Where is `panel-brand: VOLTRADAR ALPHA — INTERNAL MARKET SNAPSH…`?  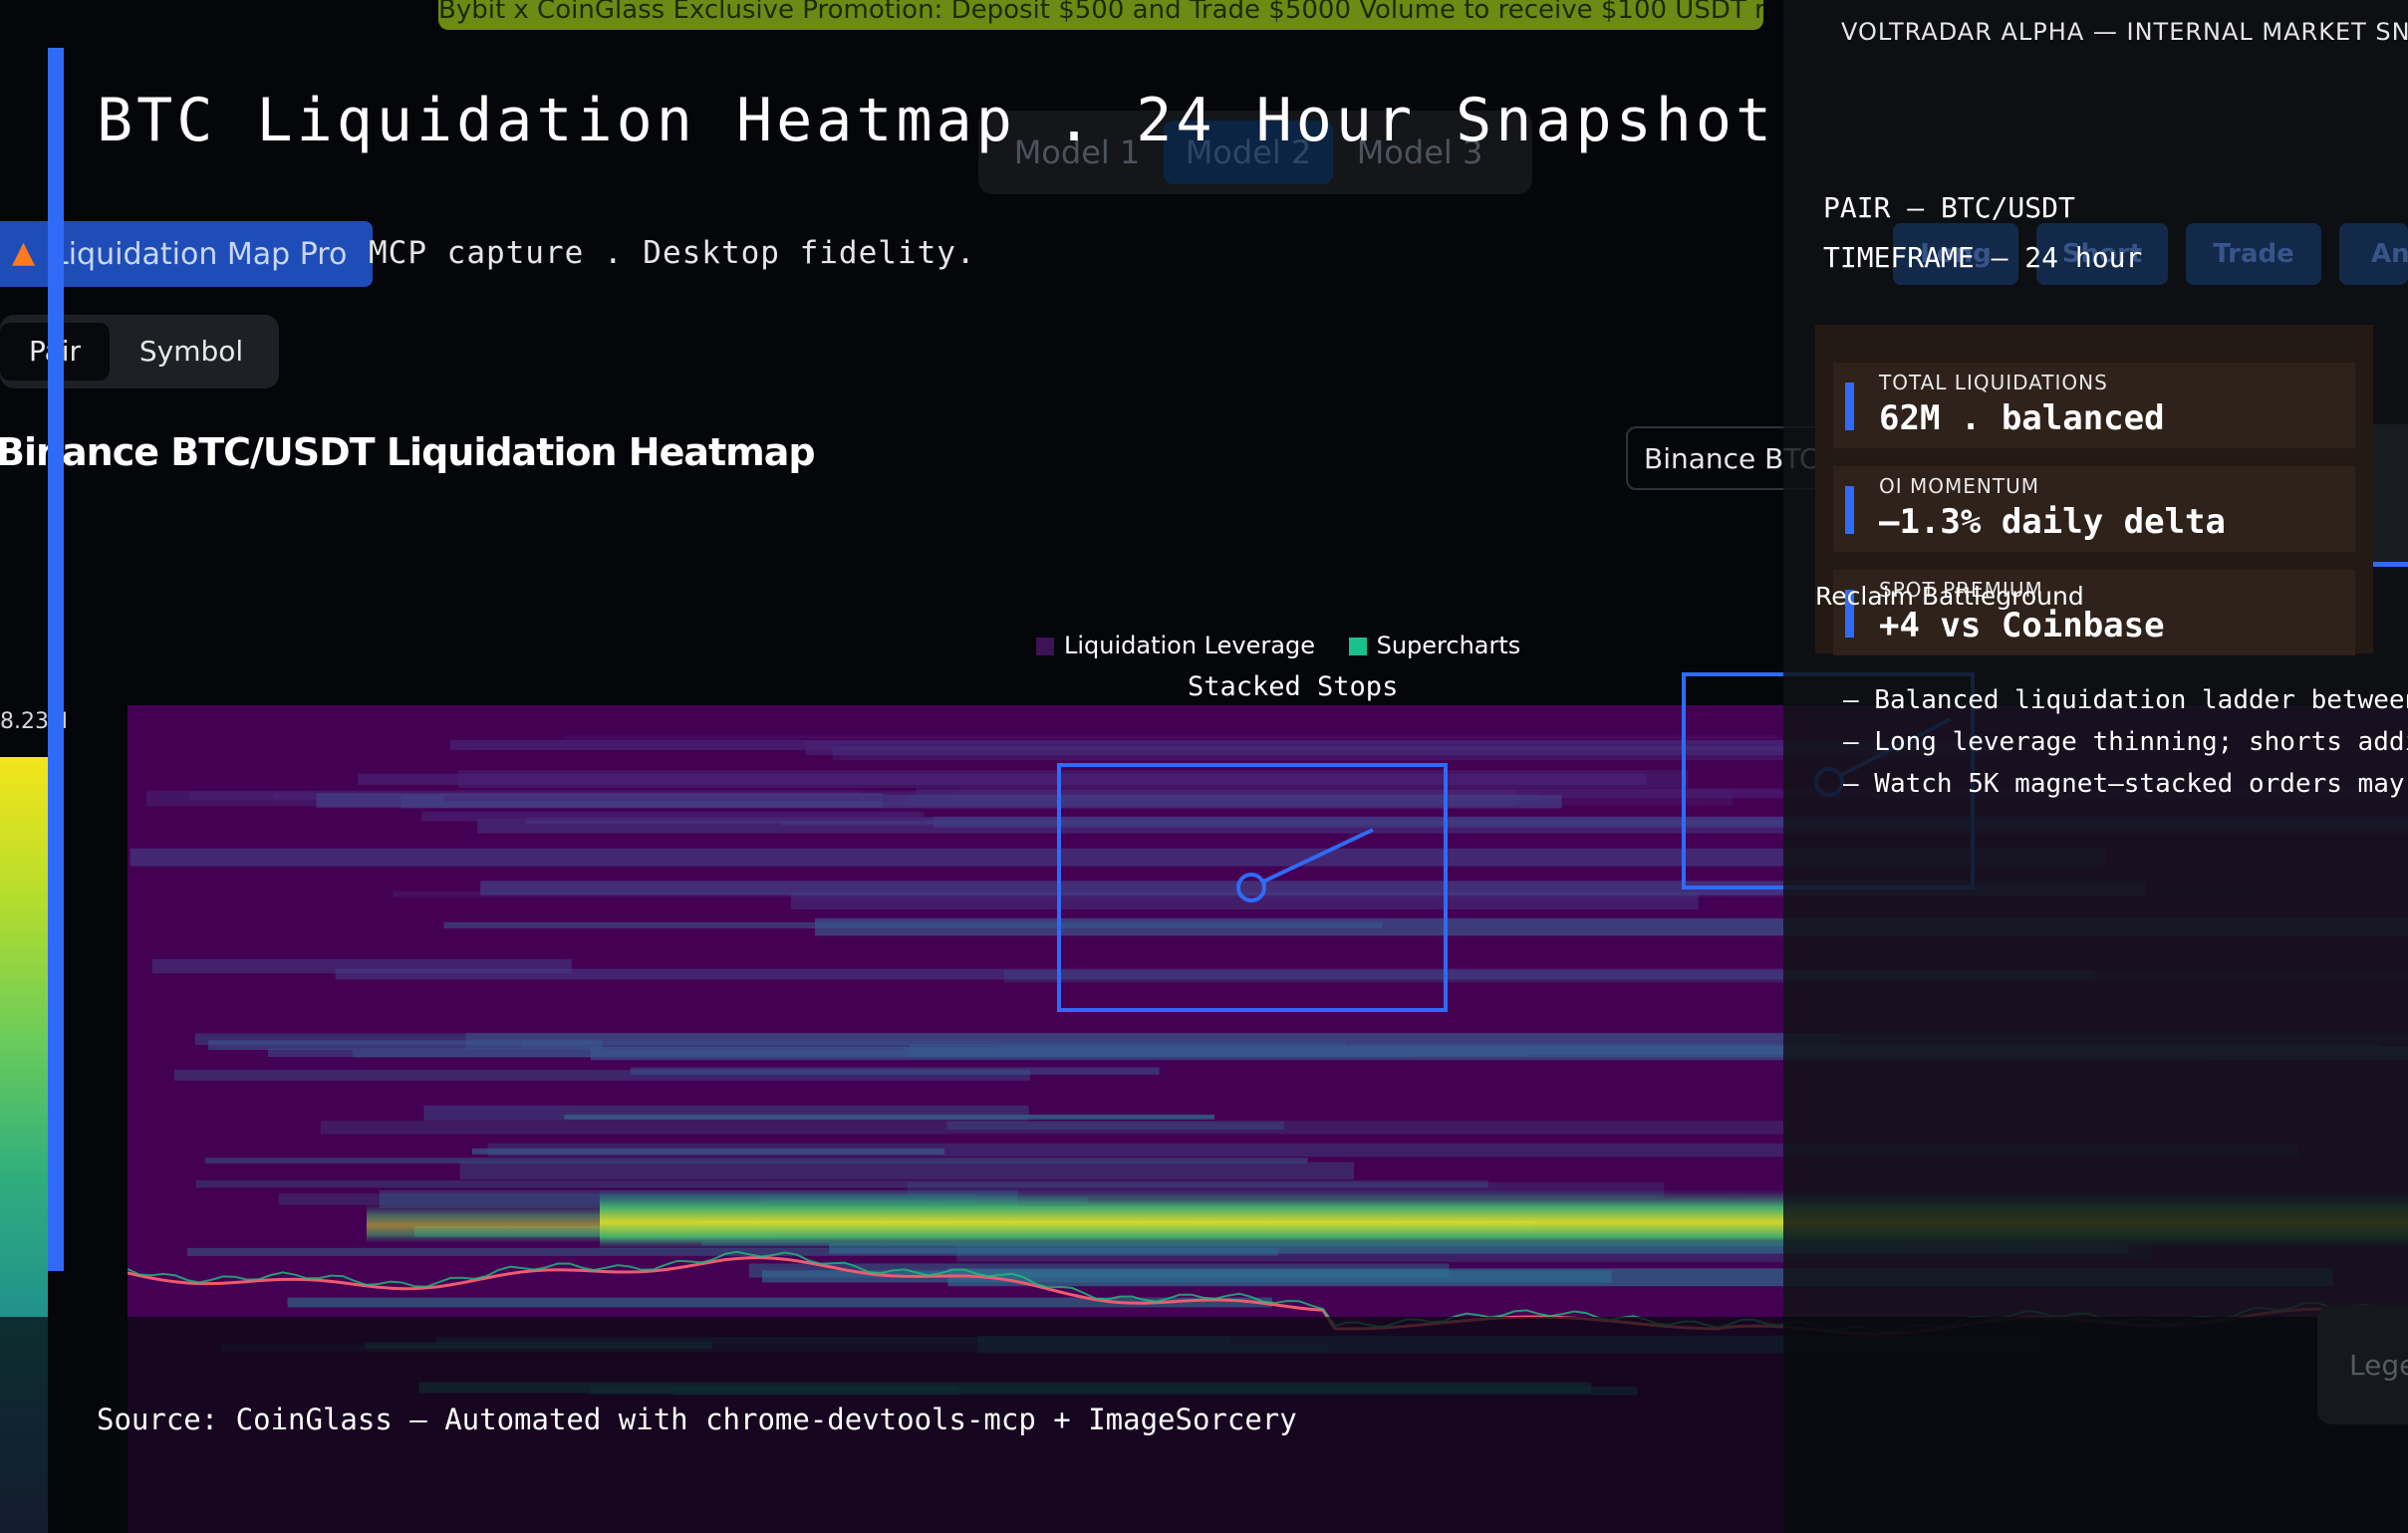
panel-brand: VOLTRADAR ALPHA — INTERNAL MARKET SNAPSH… is located at coordinates (2124, 32).